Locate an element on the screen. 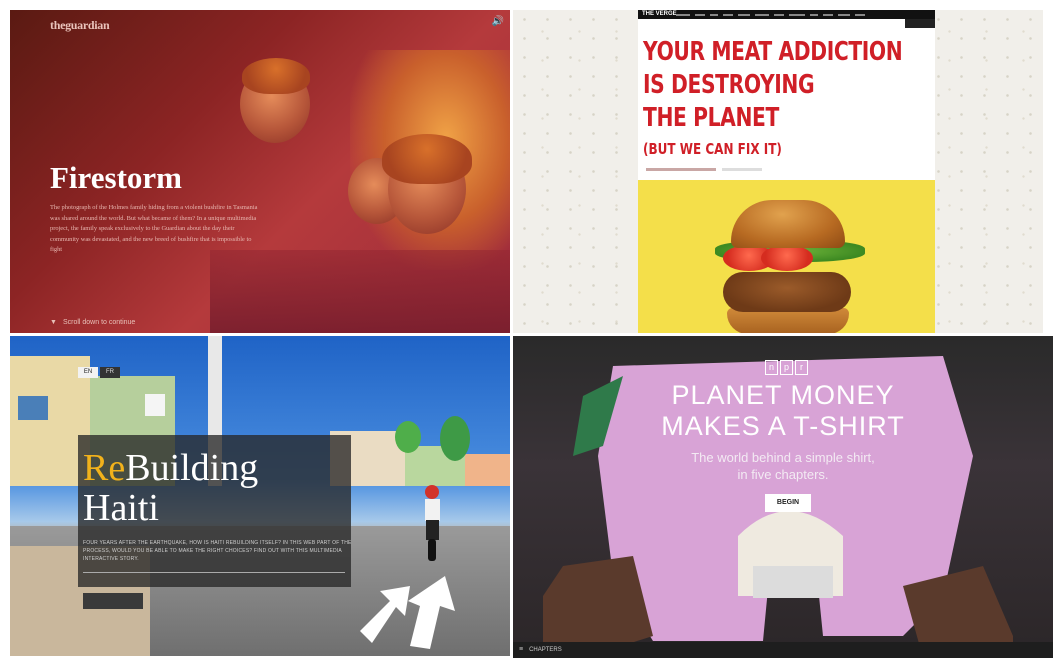  subtitle-line: in five chapters. is located at coordinates (783, 474).